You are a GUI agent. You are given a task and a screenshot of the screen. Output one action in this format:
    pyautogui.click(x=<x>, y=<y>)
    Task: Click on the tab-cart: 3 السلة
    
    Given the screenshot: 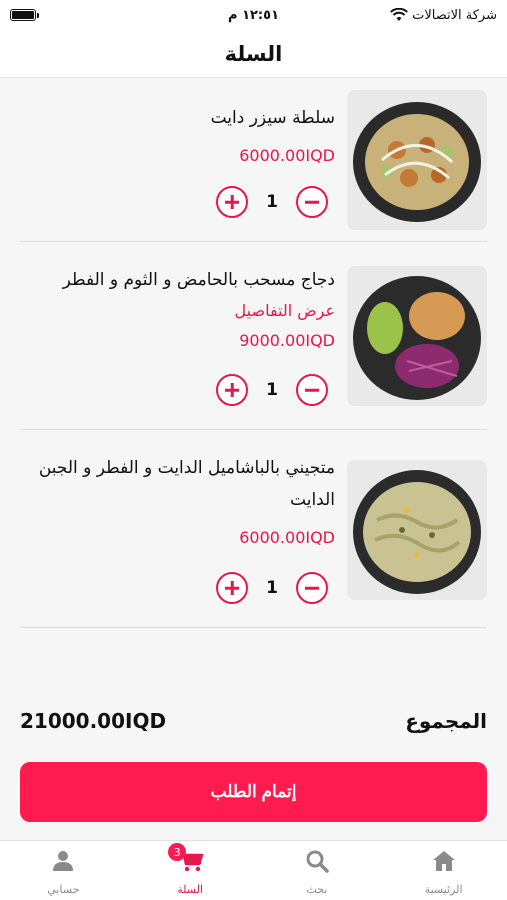 What is the action you would take?
    pyautogui.click(x=190, y=870)
    